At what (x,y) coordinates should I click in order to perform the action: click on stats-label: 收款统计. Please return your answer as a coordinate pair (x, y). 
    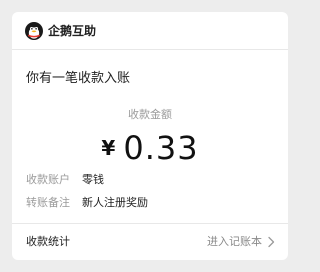
    Looking at the image, I should click on (48, 241).